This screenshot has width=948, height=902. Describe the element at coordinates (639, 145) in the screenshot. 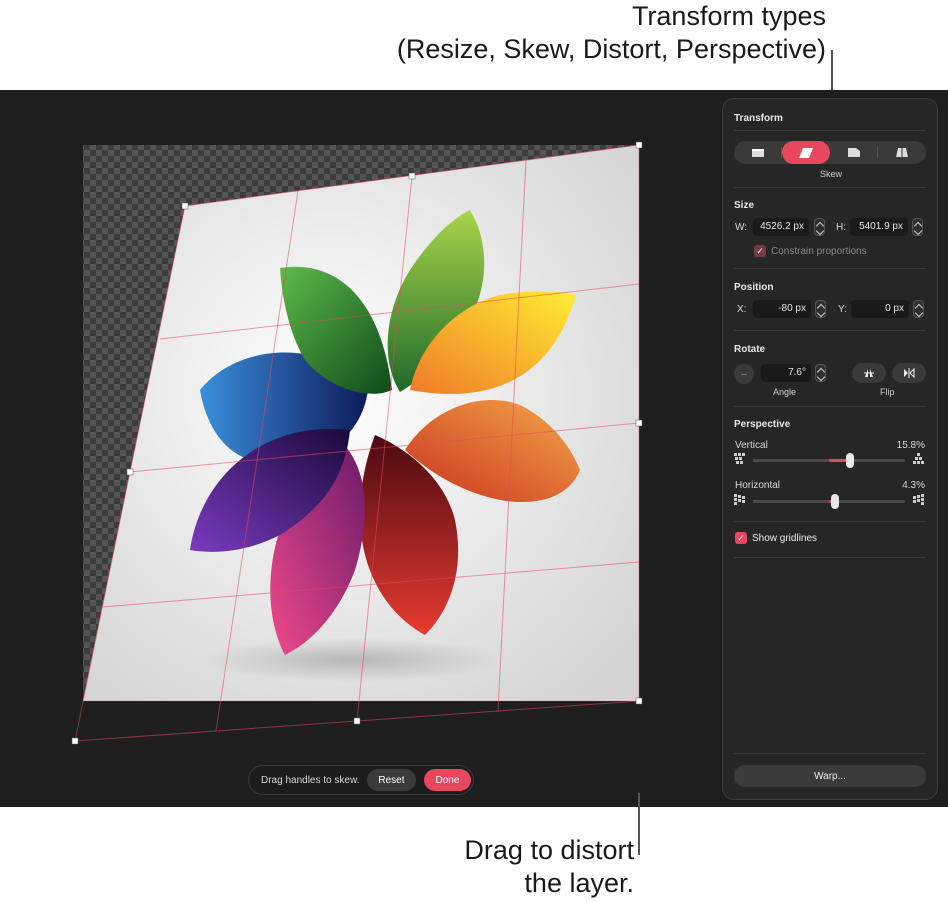

I see `handle-top-right` at that location.